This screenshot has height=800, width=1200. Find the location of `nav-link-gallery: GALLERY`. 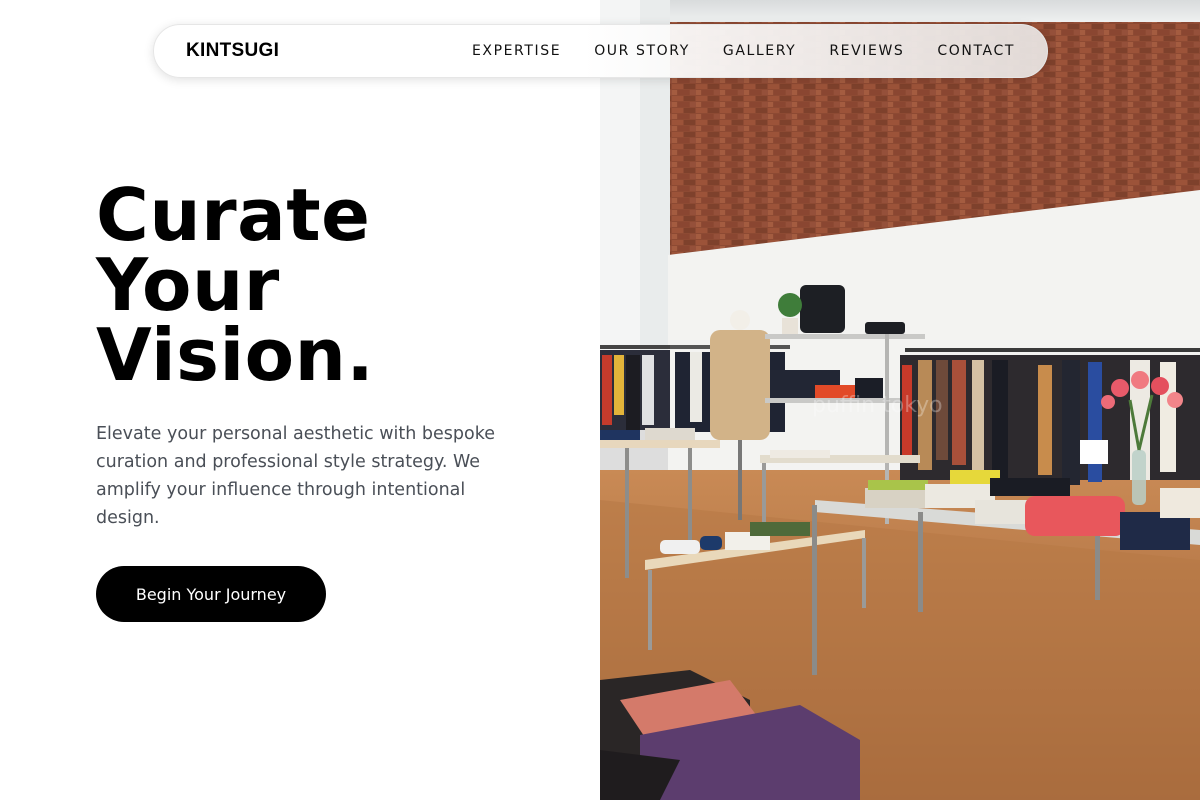

nav-link-gallery: GALLERY is located at coordinates (759, 51).